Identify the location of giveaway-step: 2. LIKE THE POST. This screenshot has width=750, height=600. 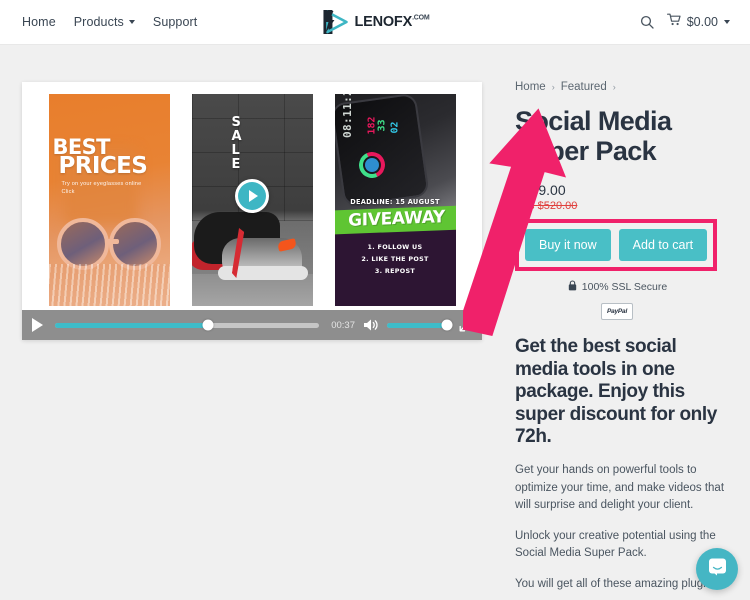
(395, 258).